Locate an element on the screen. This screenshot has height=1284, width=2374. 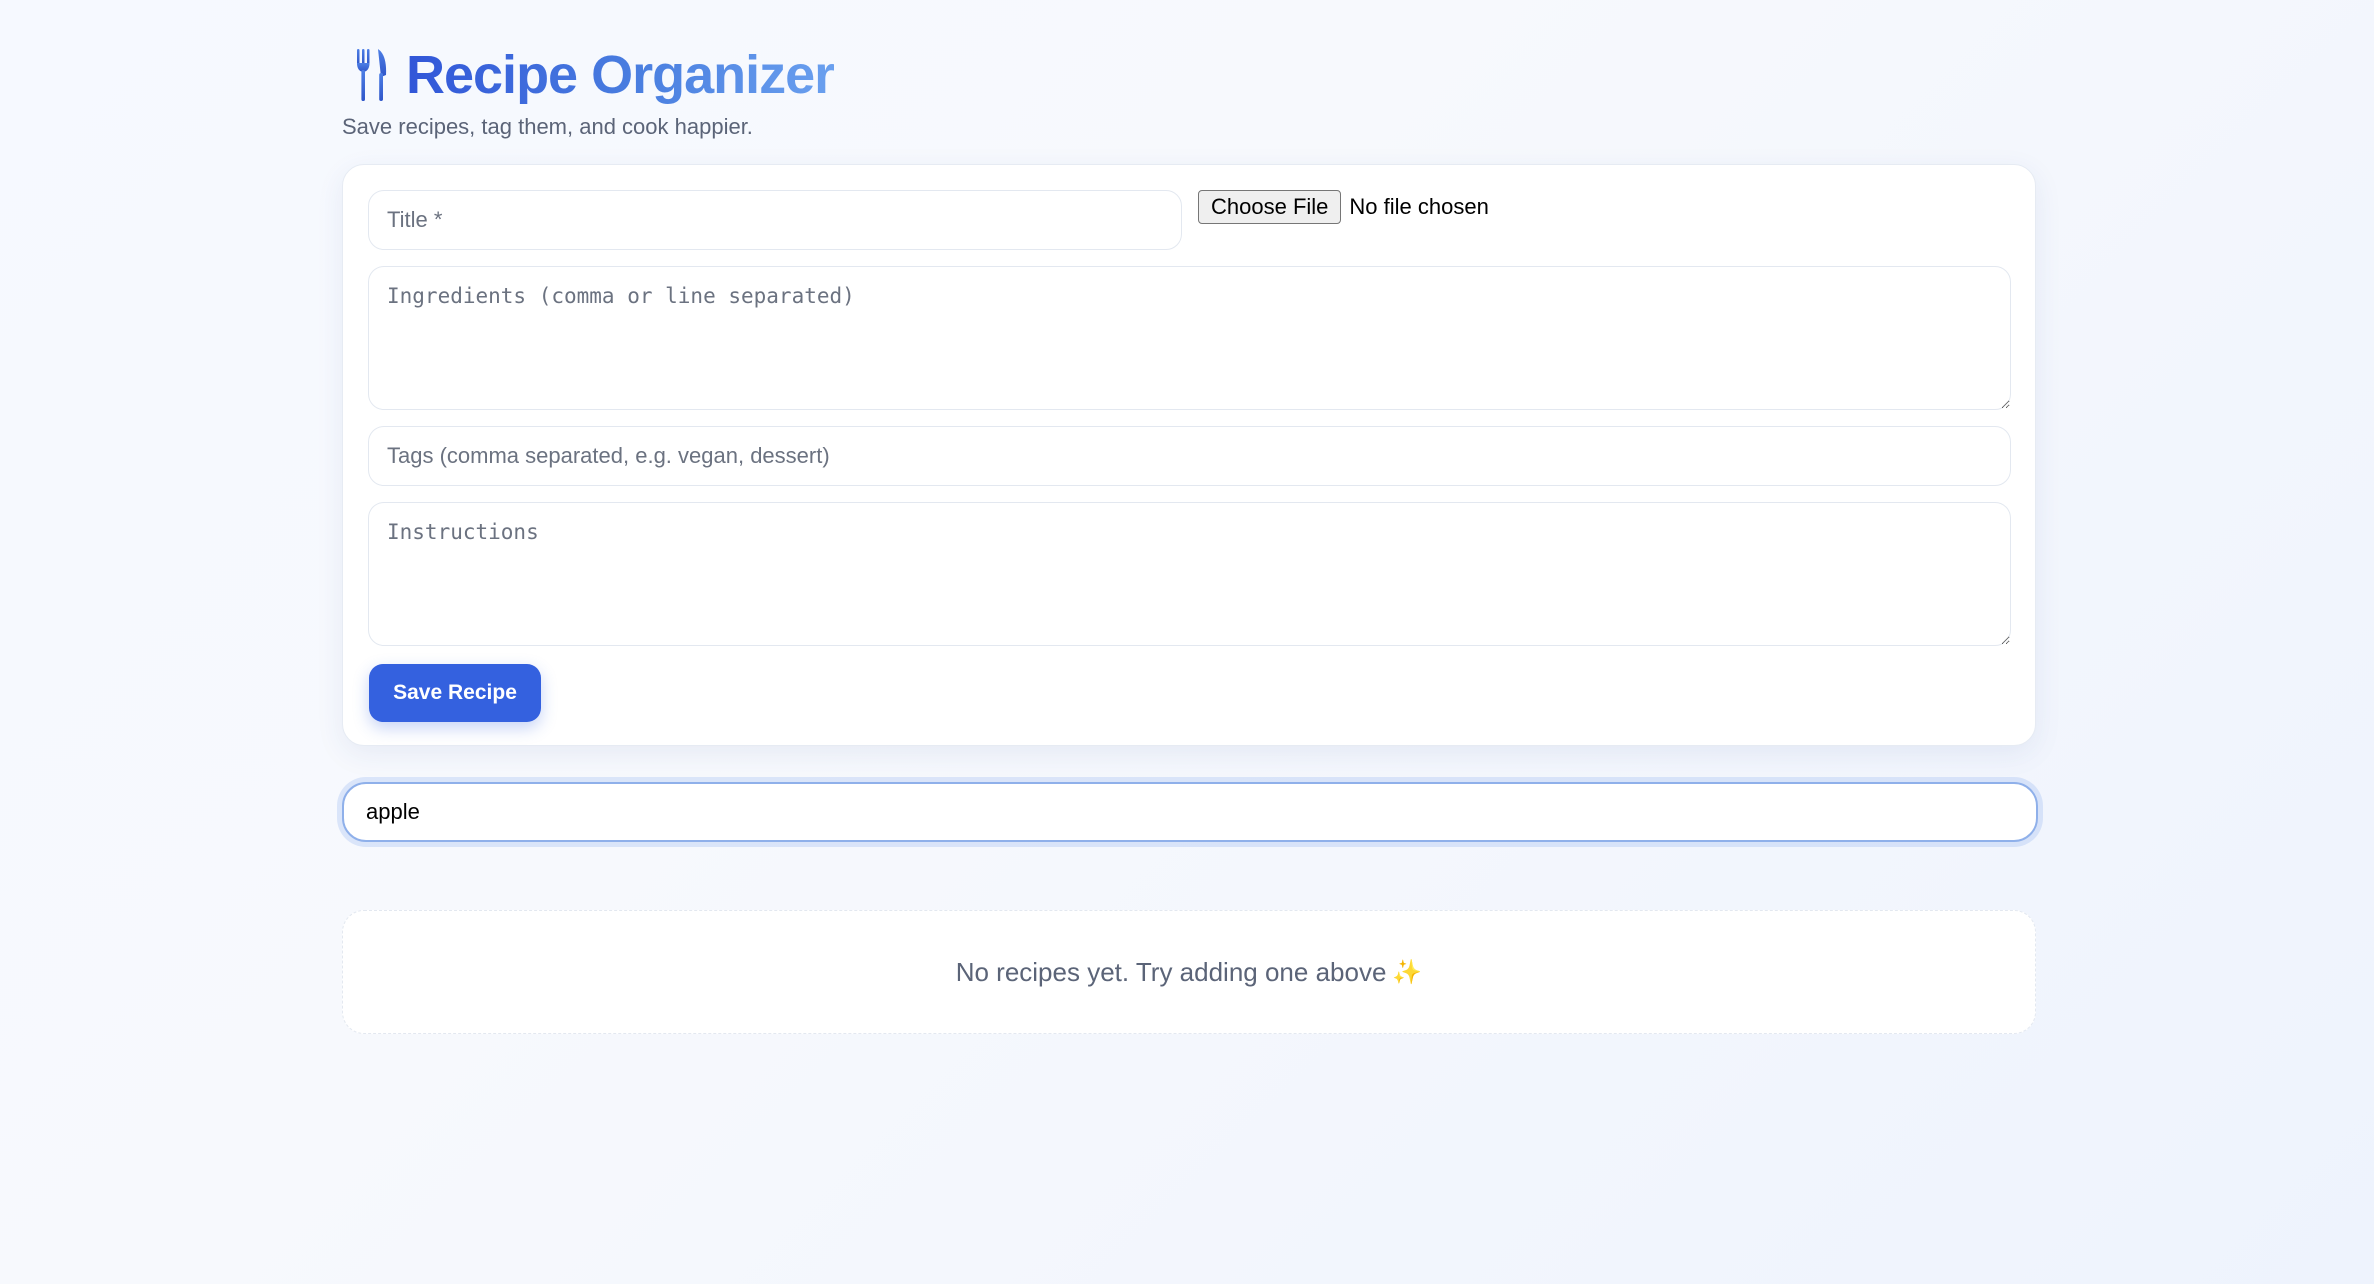
ingredients-textarea is located at coordinates (1189, 338).